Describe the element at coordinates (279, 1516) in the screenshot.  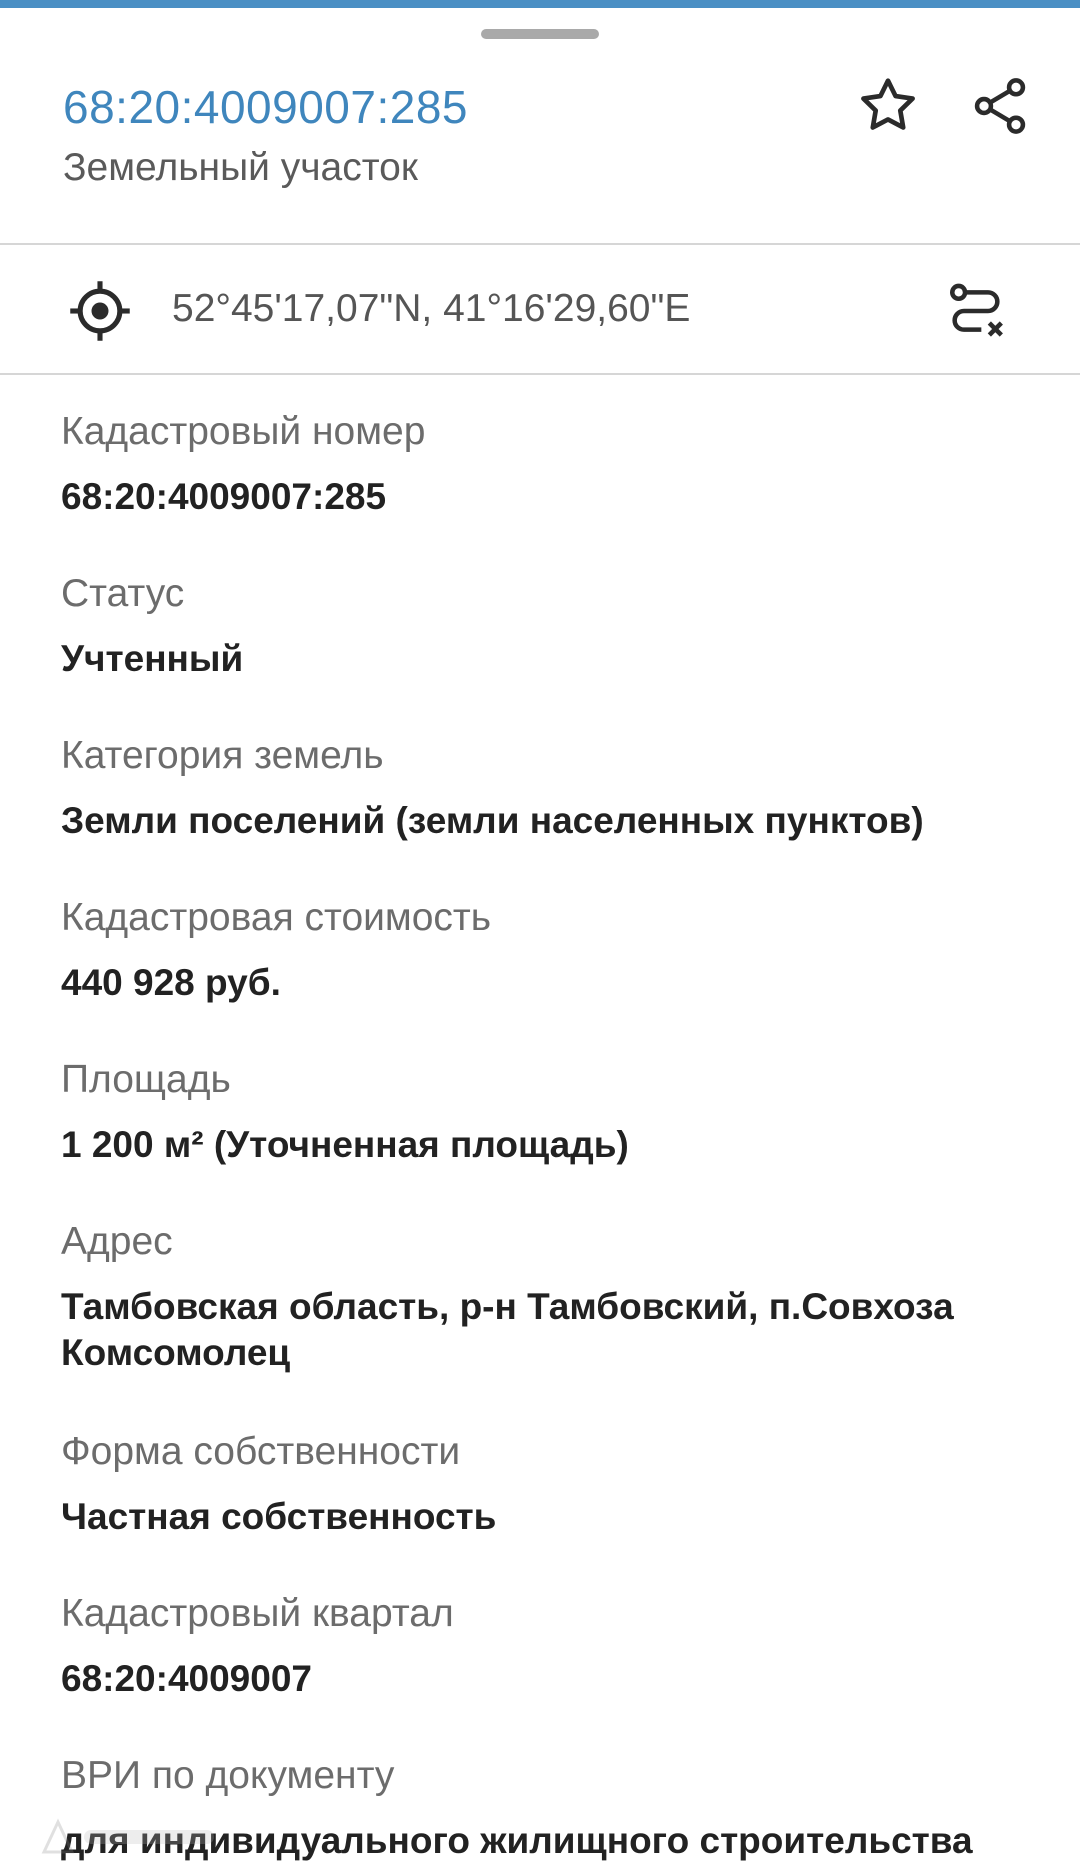
I see `field-value: Частная собственность` at that location.